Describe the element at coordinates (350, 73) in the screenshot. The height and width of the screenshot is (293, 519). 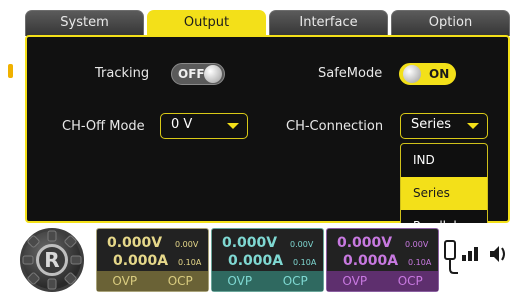
I see `safemode-label: SafeMode` at that location.